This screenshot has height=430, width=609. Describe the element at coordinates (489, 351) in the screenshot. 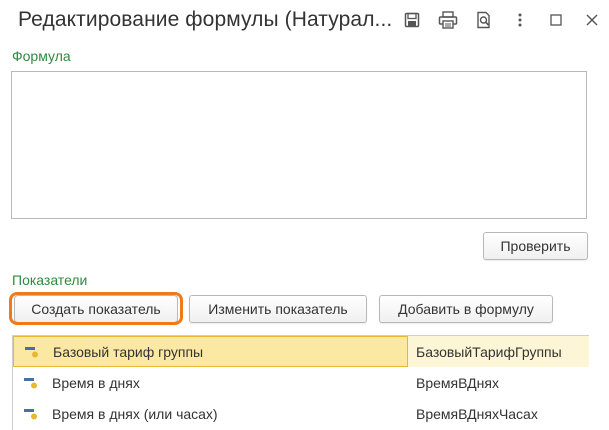

I see `indicator-id: БазовыйТарифГруппы` at that location.